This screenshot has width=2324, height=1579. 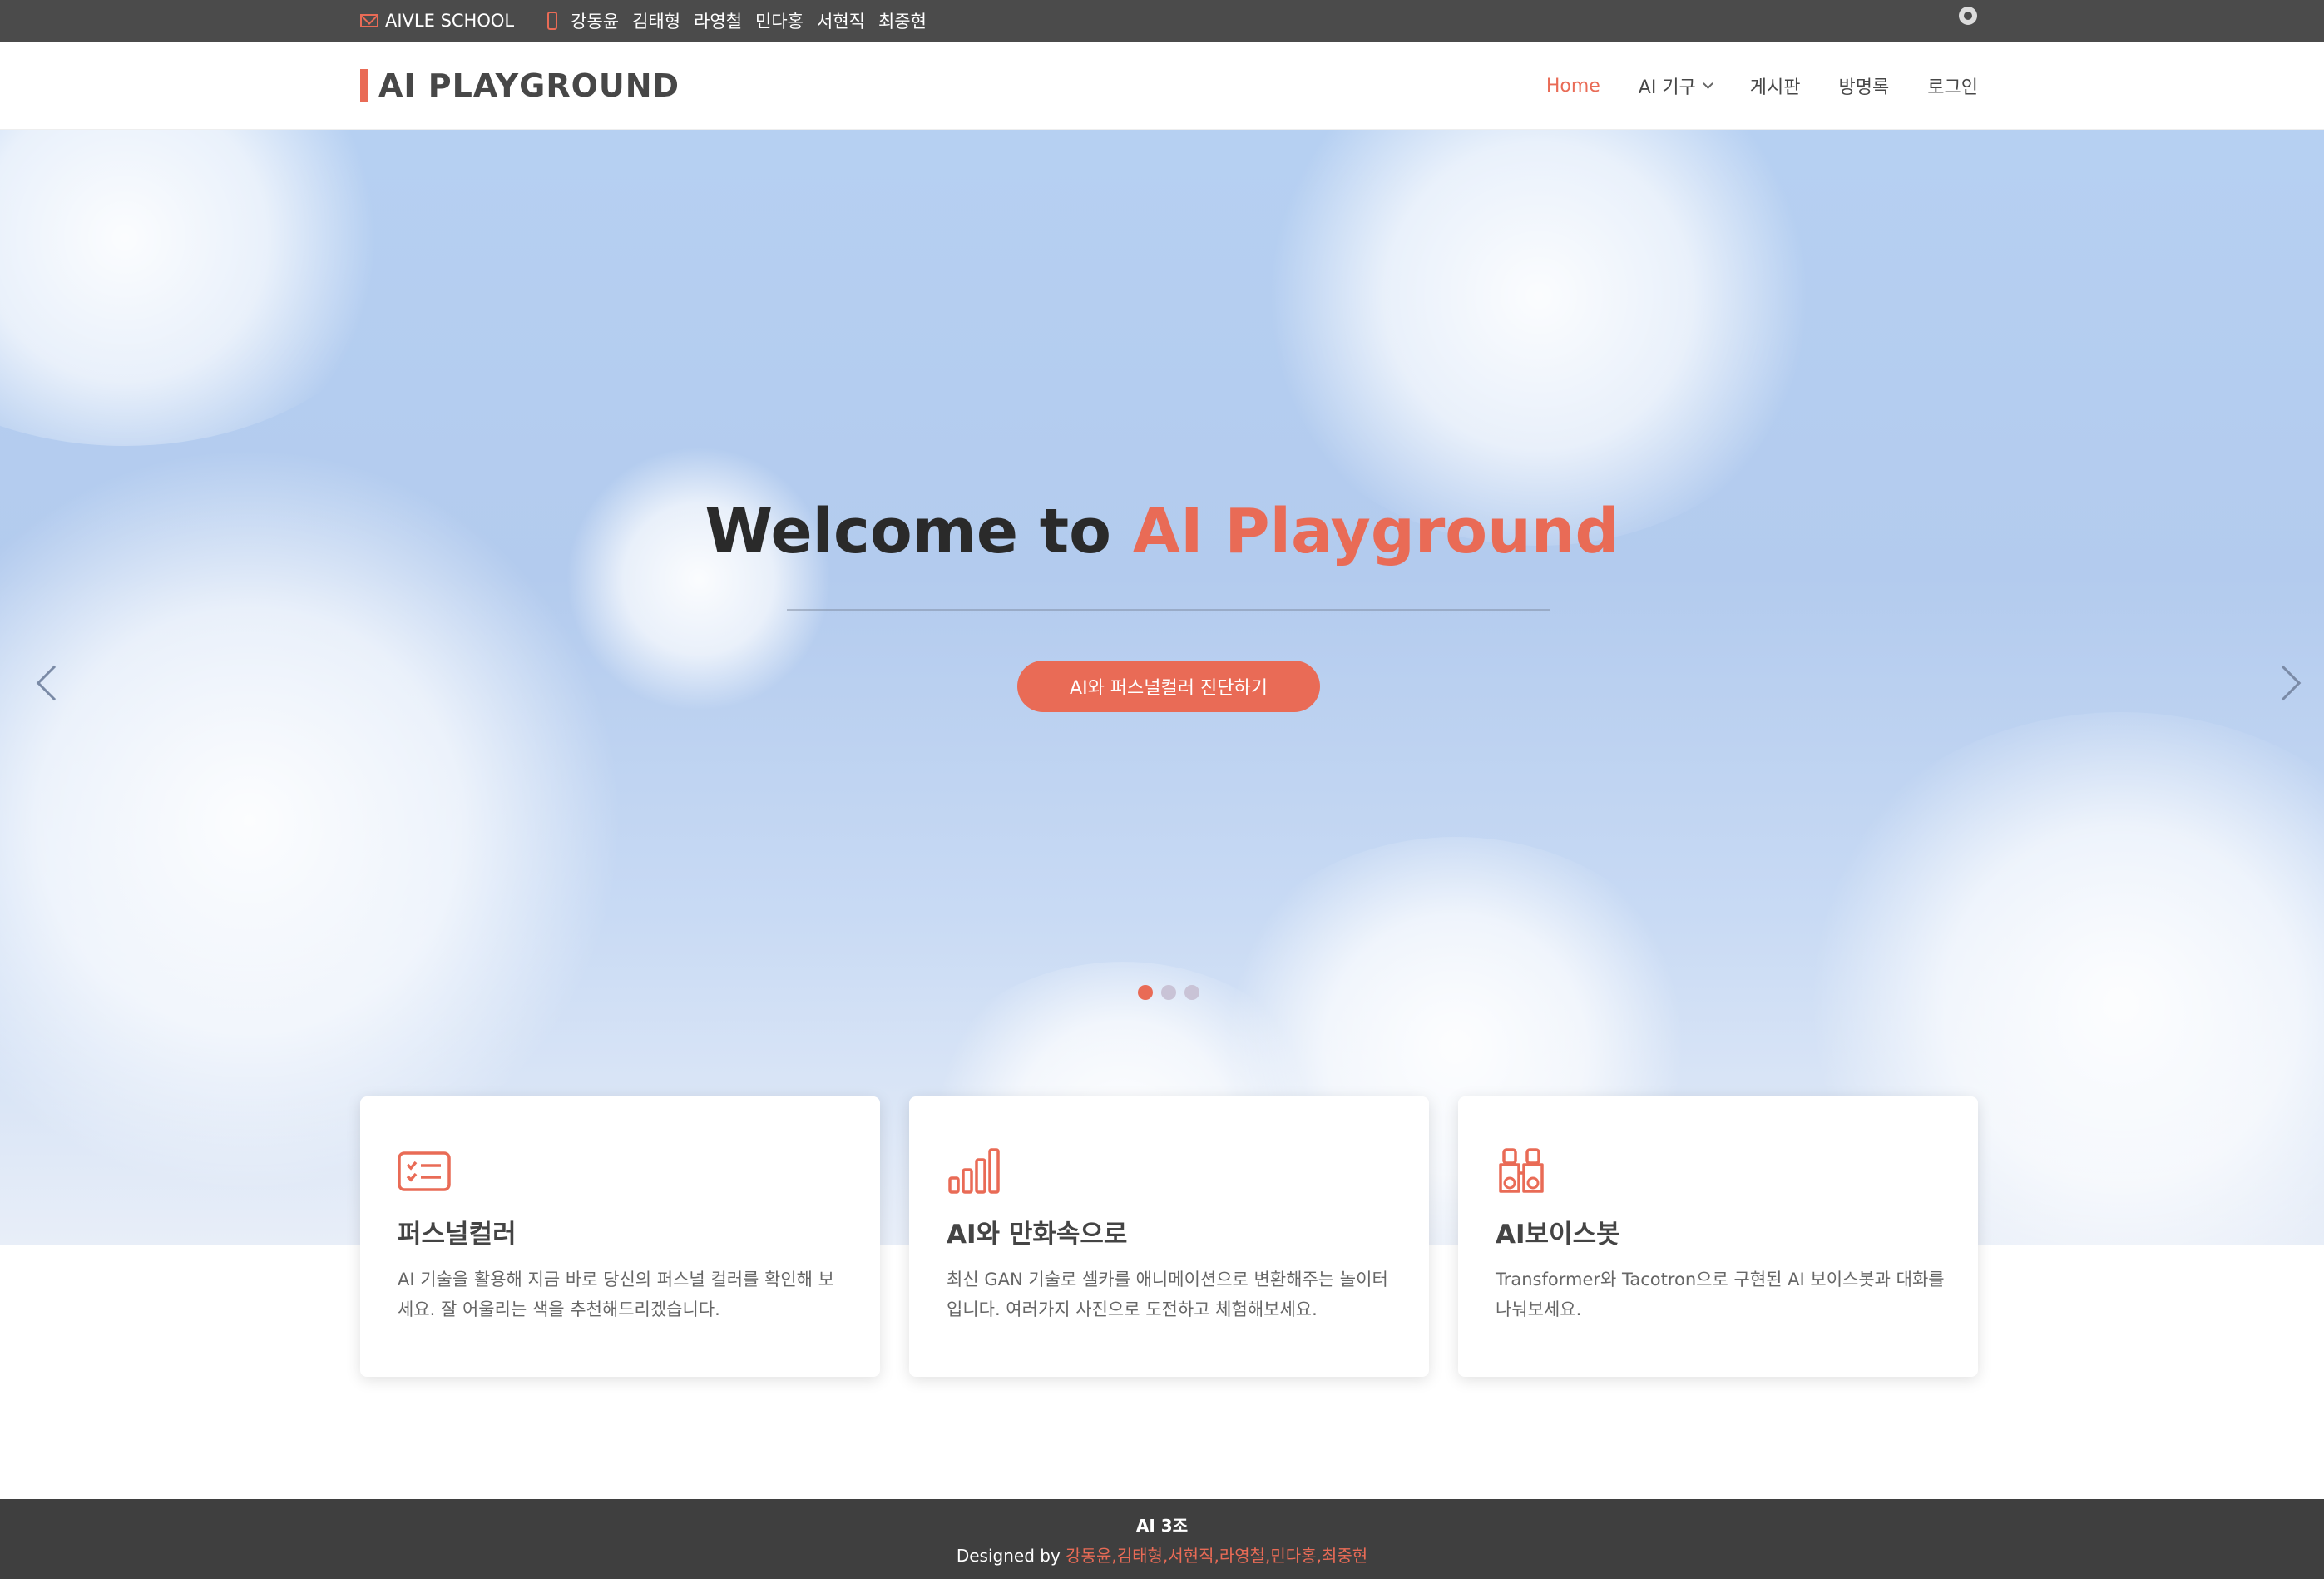 What do you see at coordinates (364, 86) in the screenshot?
I see `logo-mark` at bounding box center [364, 86].